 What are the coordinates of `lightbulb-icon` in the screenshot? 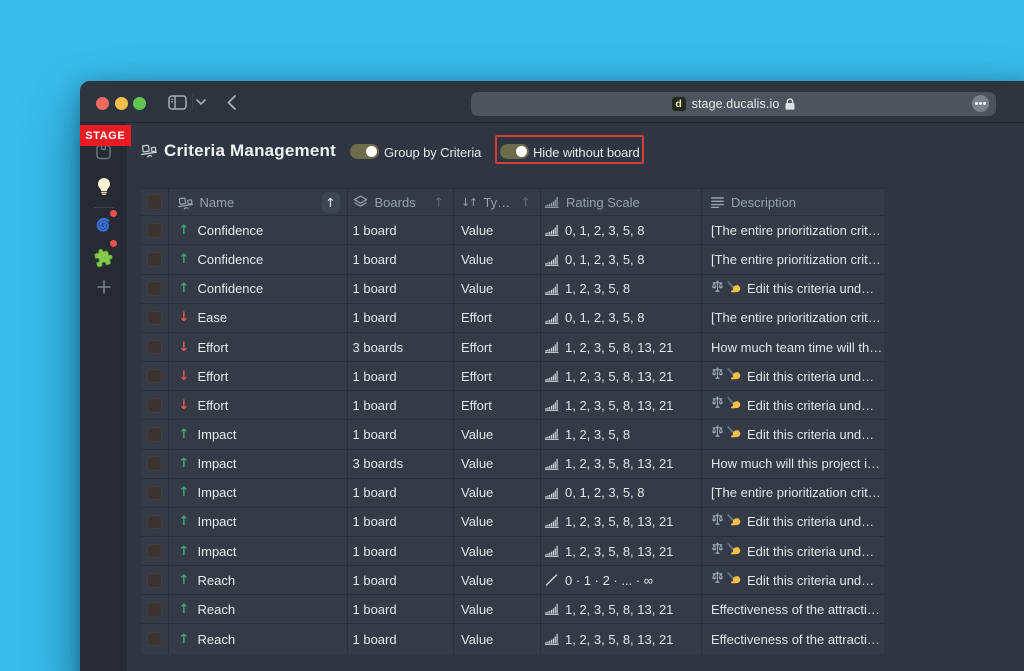 It's located at (103, 186).